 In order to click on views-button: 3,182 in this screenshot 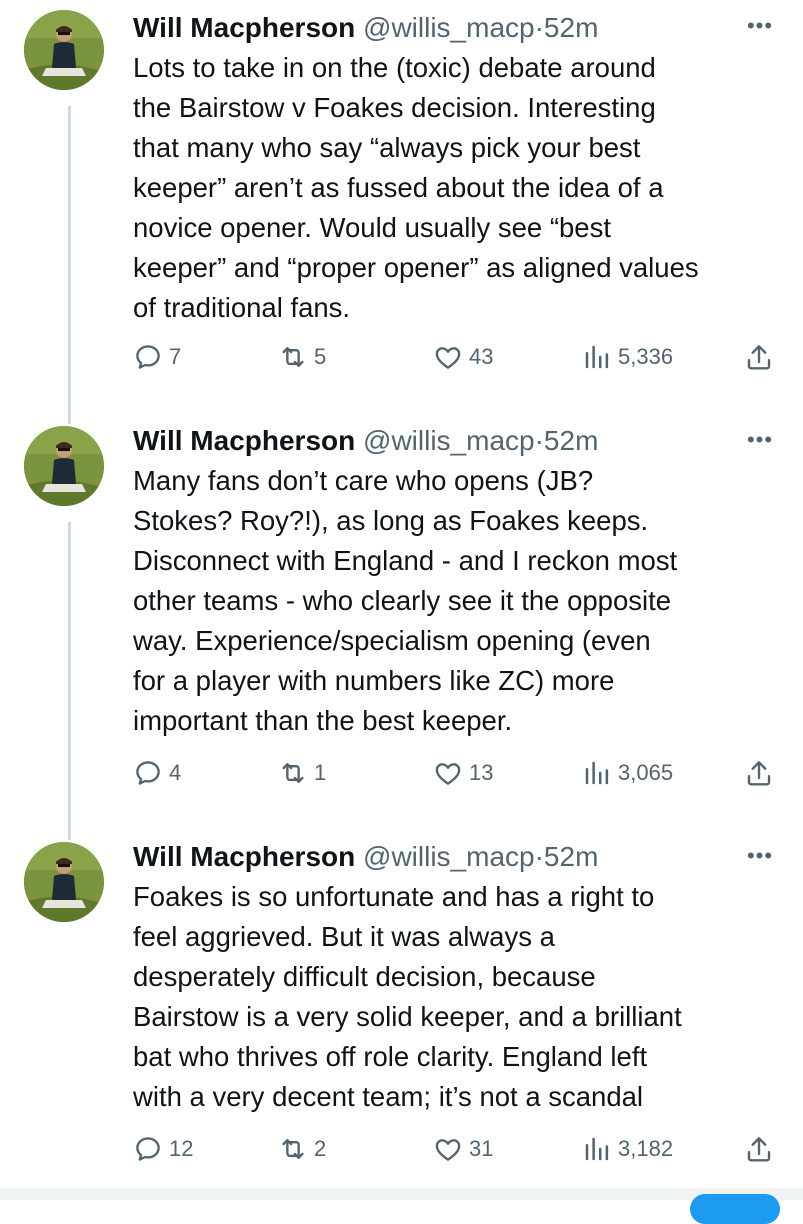, I will do `click(627, 1149)`.